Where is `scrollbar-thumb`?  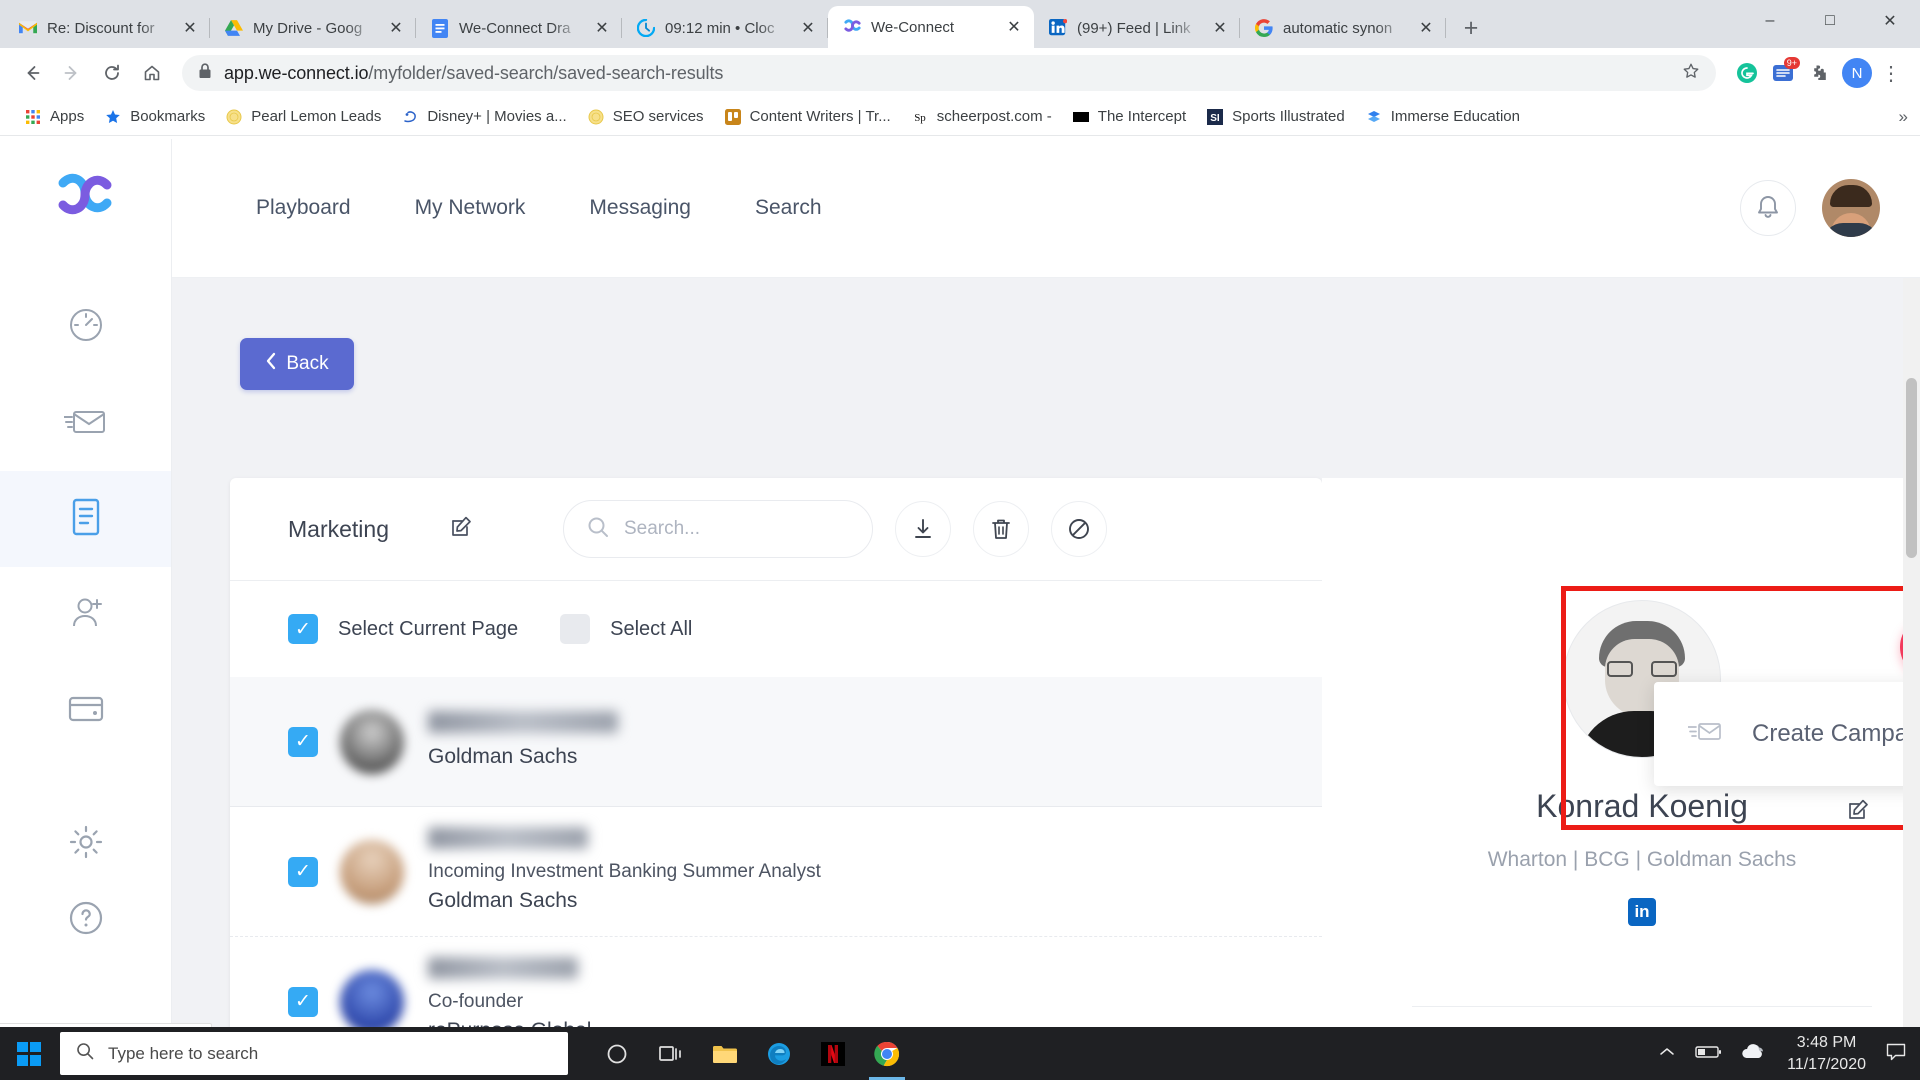
scrollbar-thumb is located at coordinates (1911, 468).